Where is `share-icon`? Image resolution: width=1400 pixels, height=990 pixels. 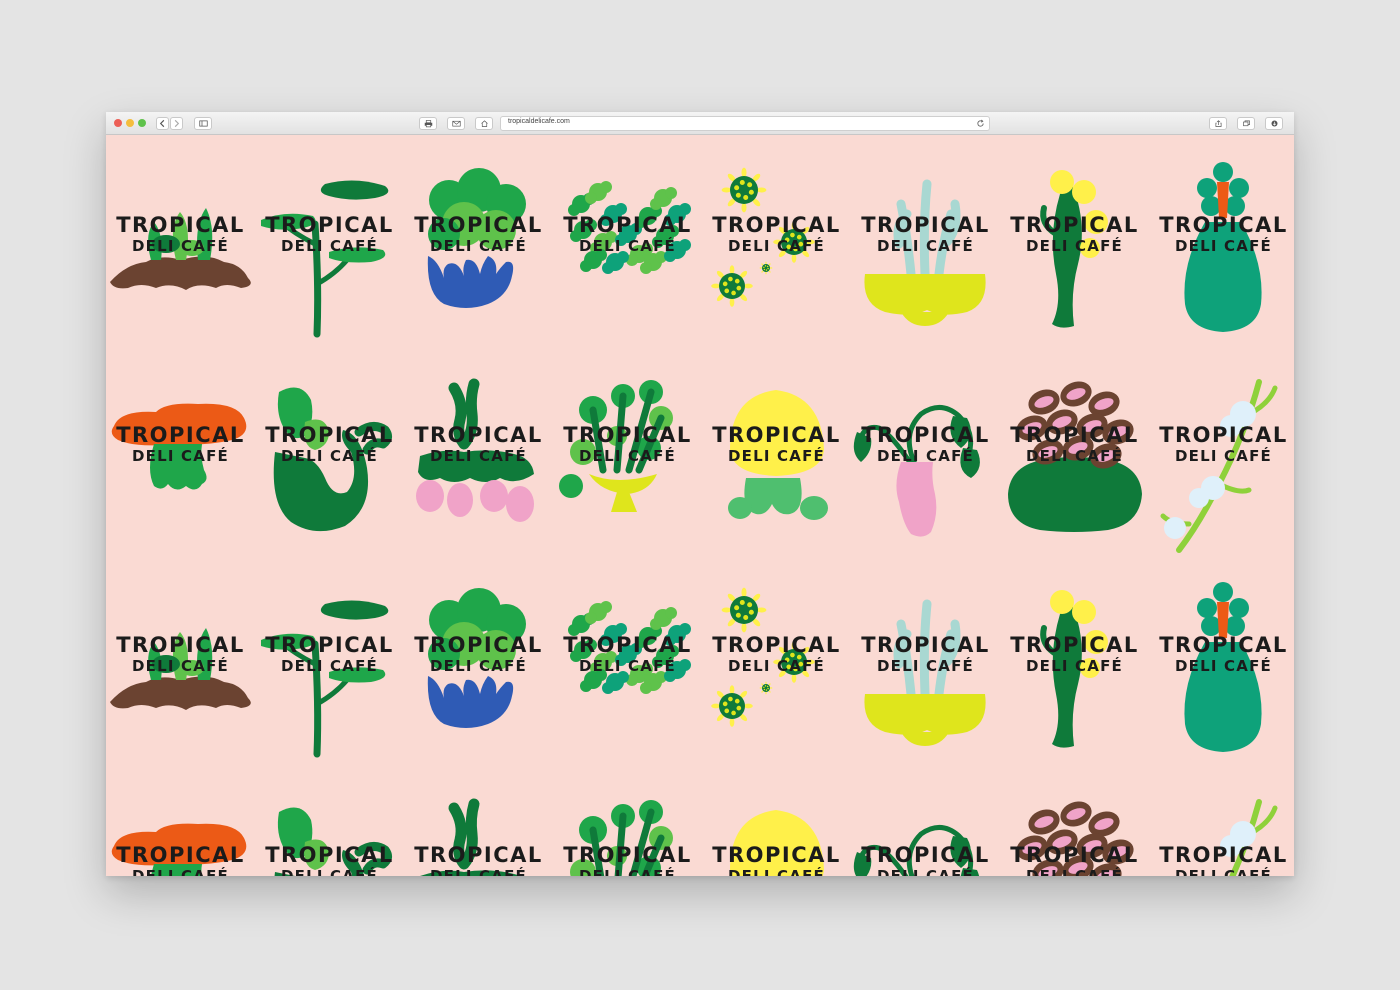 share-icon is located at coordinates (1218, 123).